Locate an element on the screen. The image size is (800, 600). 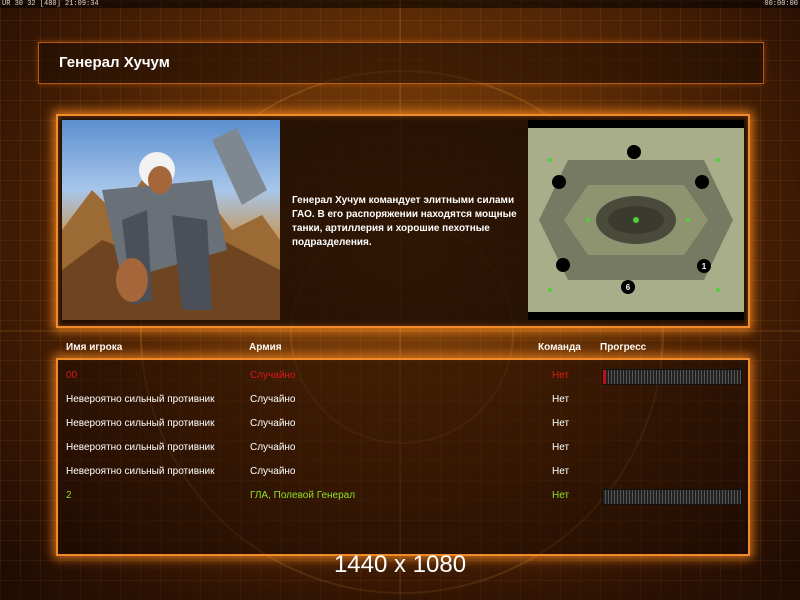
player-name: 2 is located at coordinates (69, 495).